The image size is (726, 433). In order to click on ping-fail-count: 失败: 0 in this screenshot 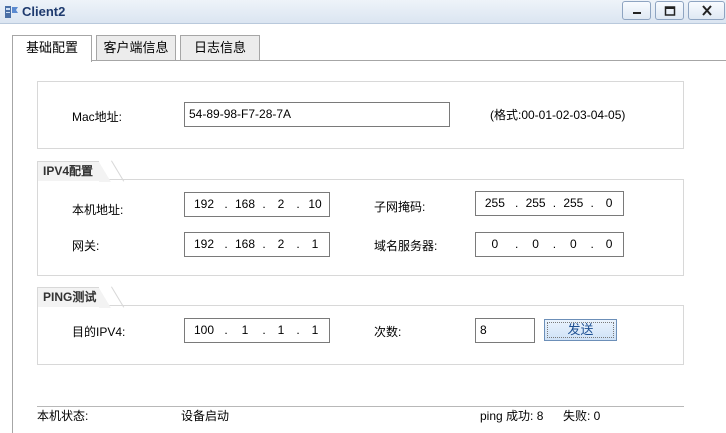, I will do `click(582, 416)`.